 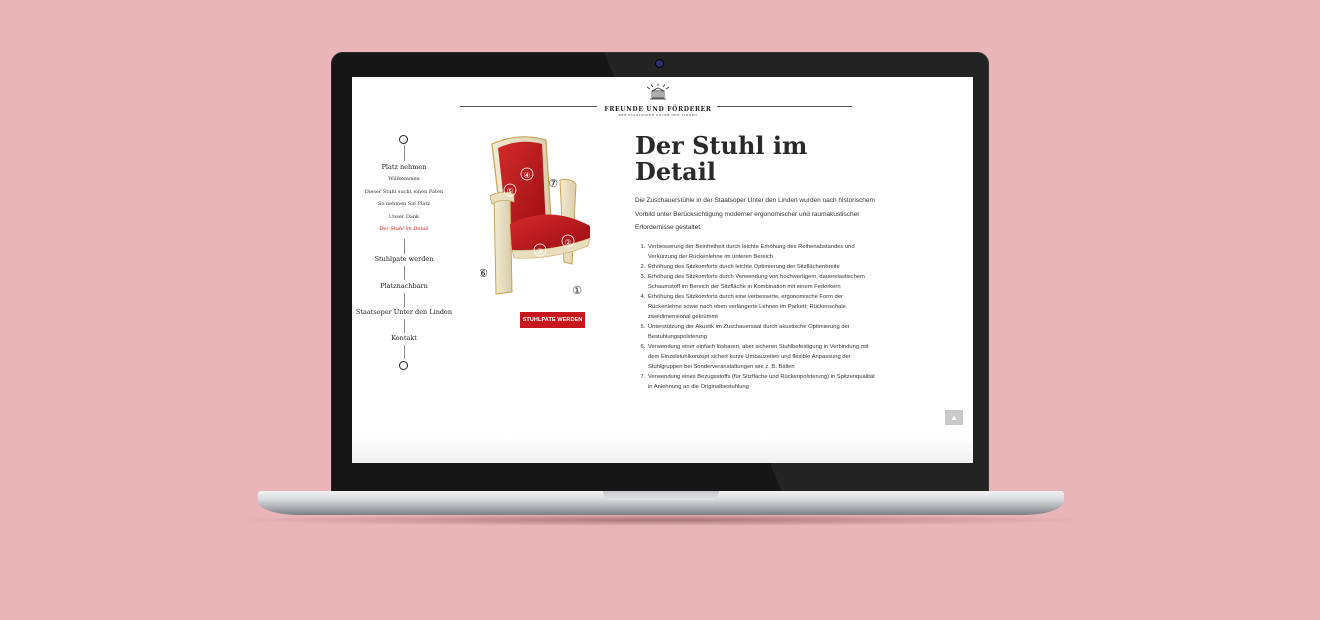 What do you see at coordinates (509, 191) in the screenshot?
I see `chair-marker-5: ⑤` at bounding box center [509, 191].